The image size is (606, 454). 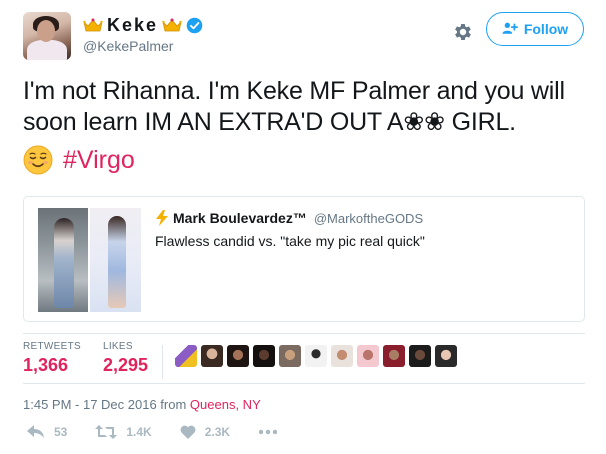 What do you see at coordinates (163, 362) in the screenshot?
I see `stats-separator` at bounding box center [163, 362].